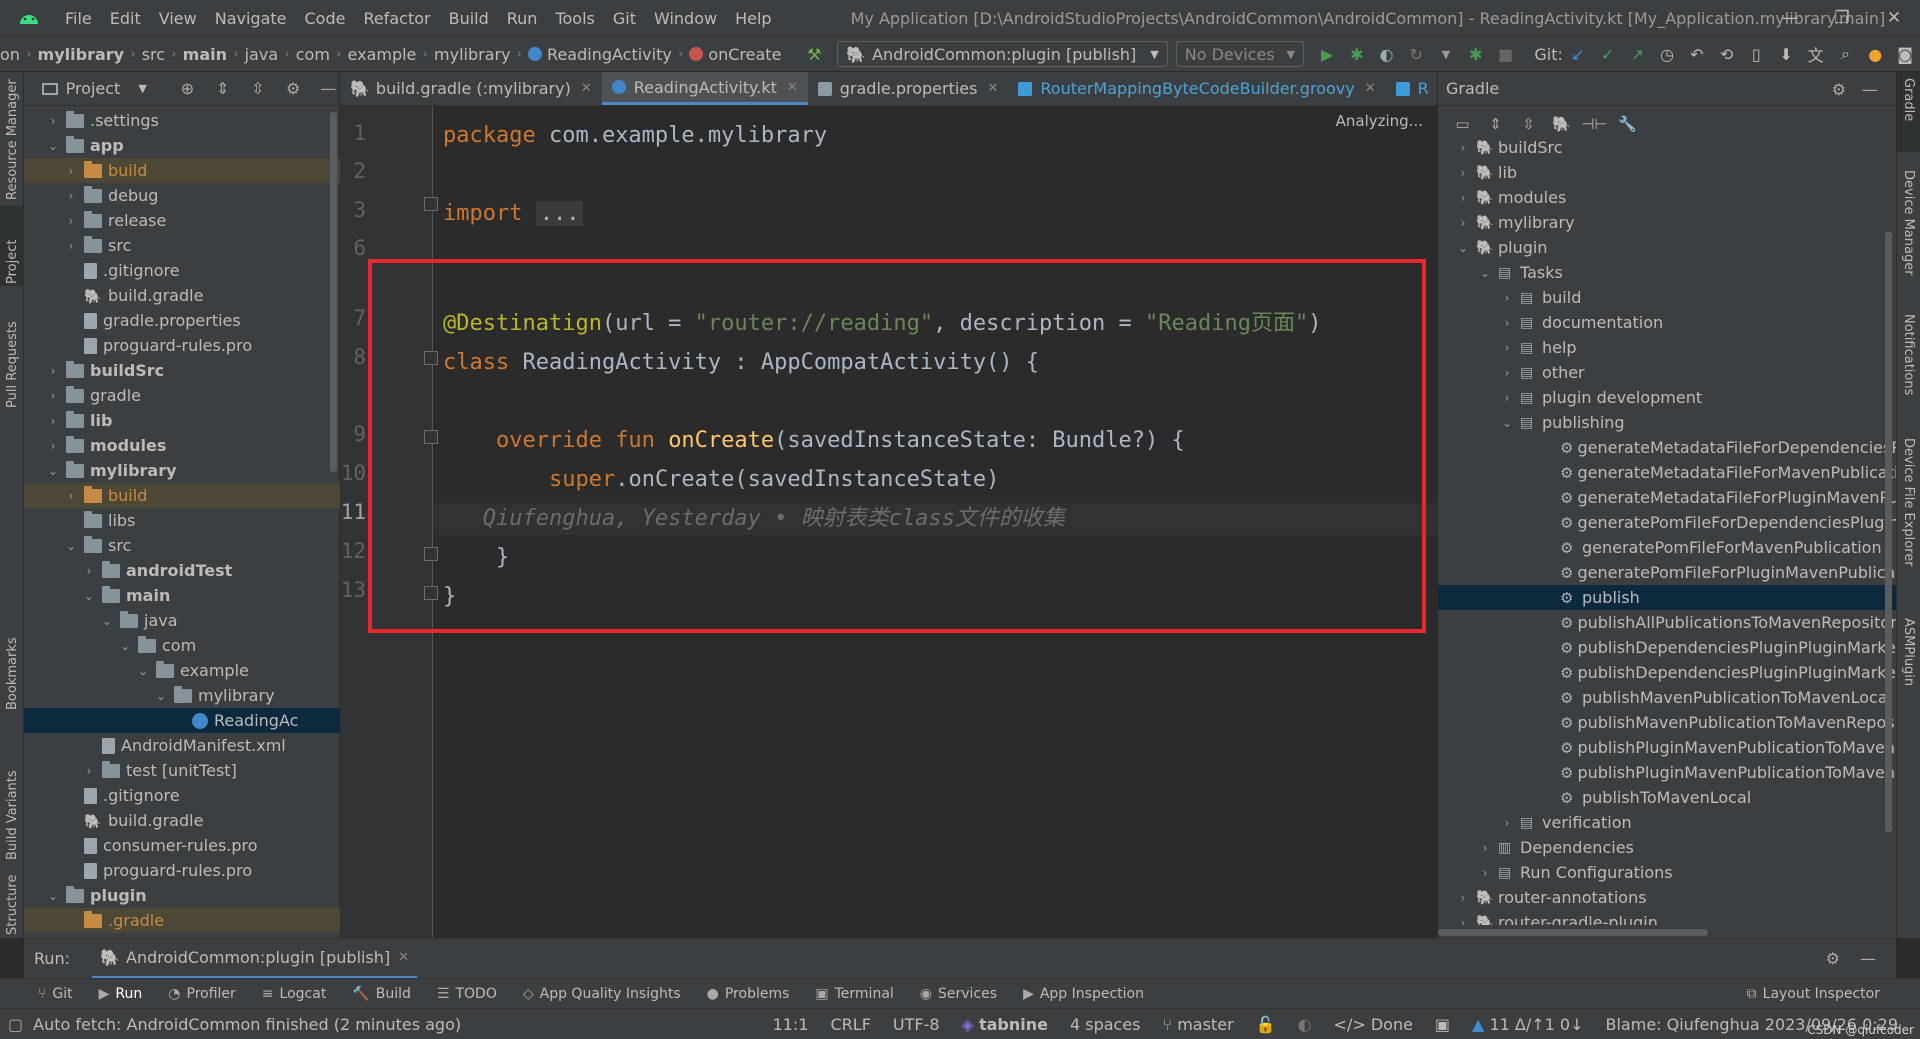  Describe the element at coordinates (1667, 547) in the screenshot. I see `gradle-tree-row: ⚙ generatePomFileForMavenPublication` at that location.